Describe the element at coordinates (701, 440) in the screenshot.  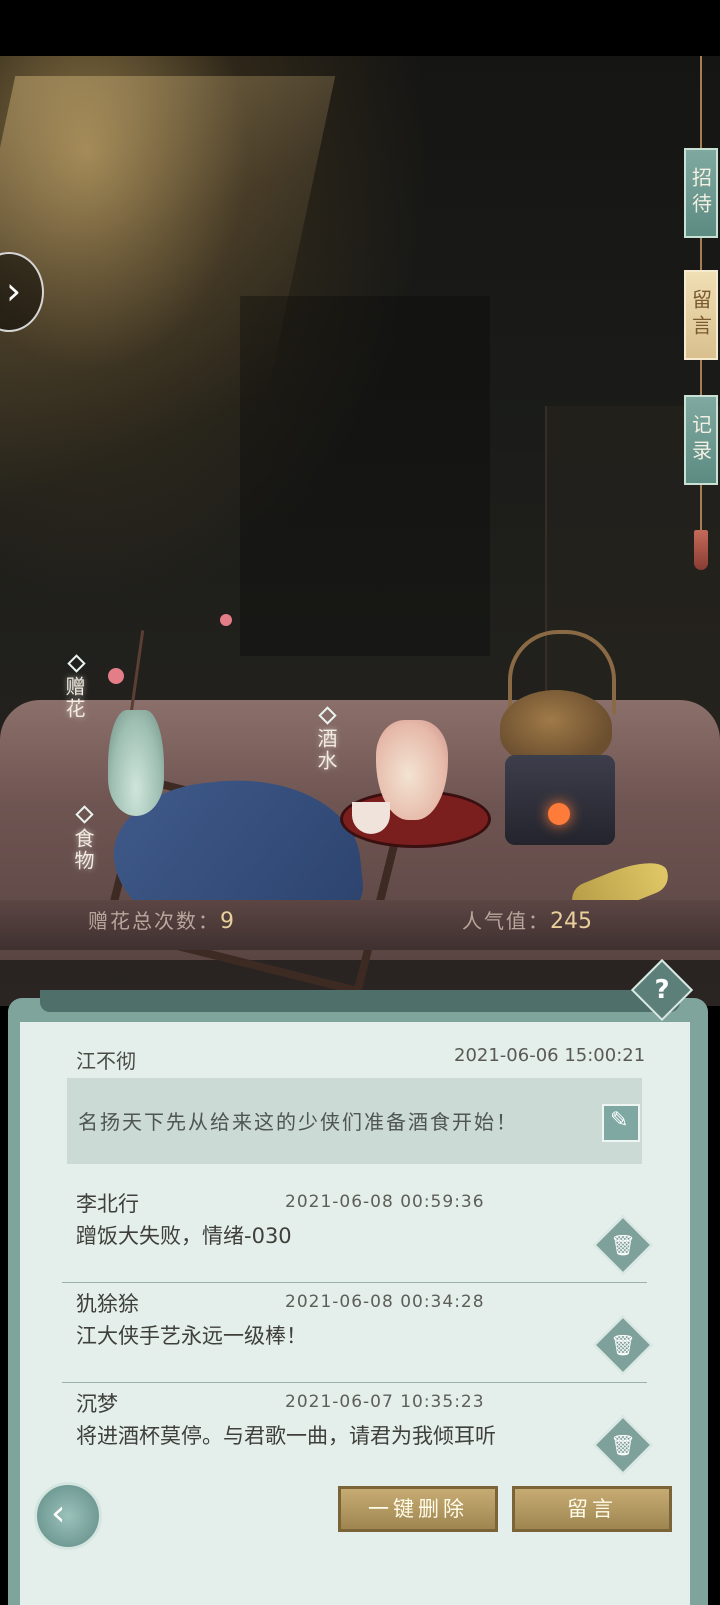
I see `tab-record: 记录` at that location.